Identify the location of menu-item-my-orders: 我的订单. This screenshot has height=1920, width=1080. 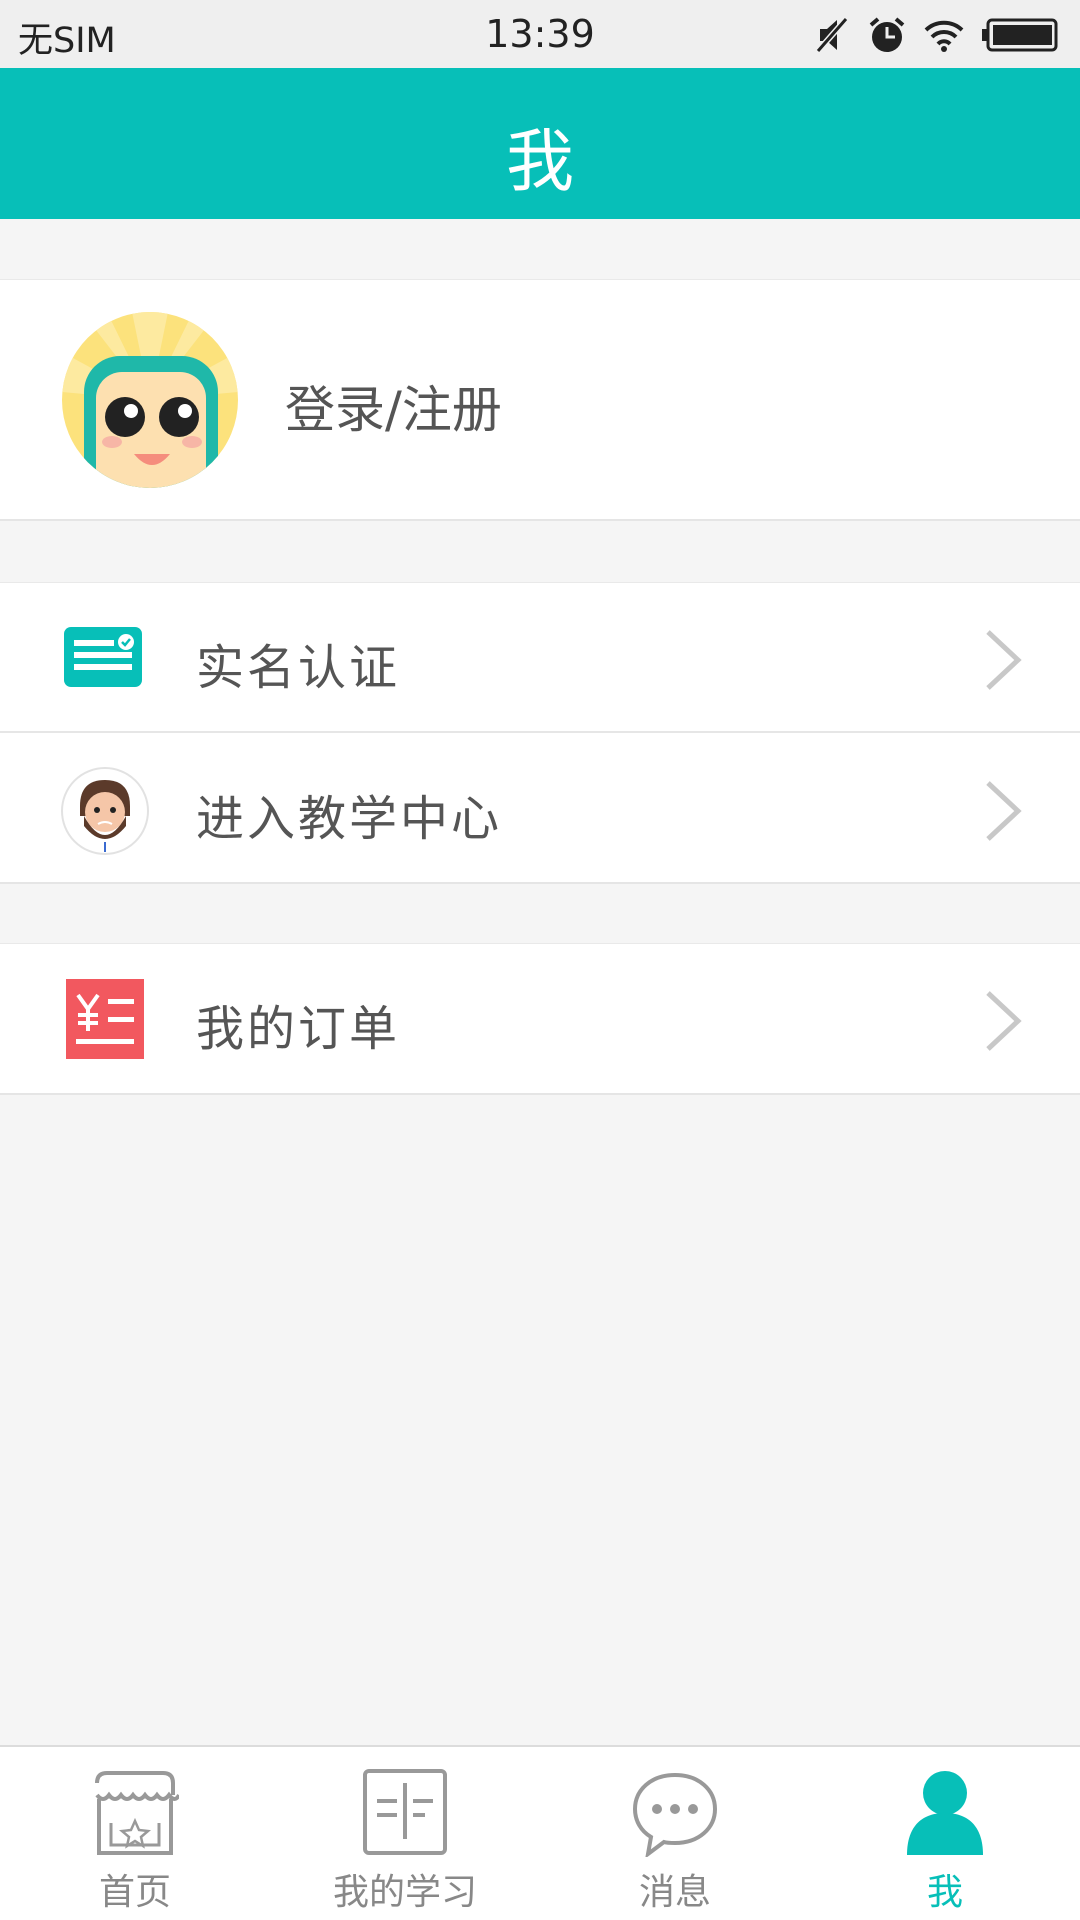
(540, 1019).